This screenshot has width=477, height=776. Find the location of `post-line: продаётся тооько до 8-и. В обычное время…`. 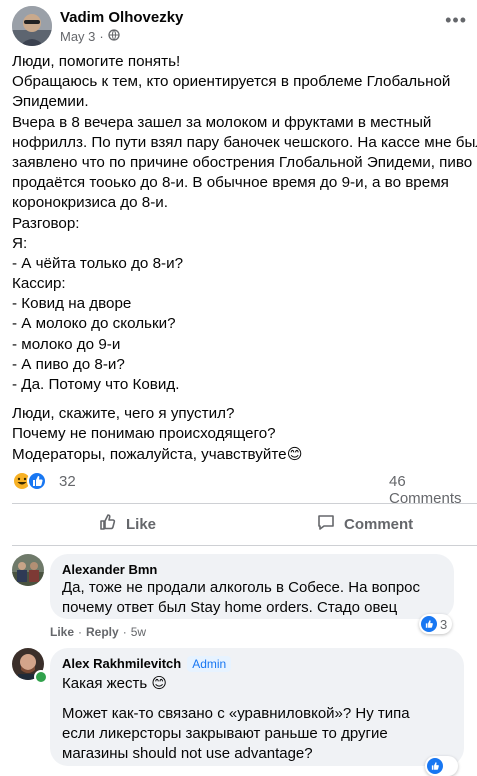

post-line: продаётся тооько до 8-и. В обычное время… is located at coordinates (230, 183).